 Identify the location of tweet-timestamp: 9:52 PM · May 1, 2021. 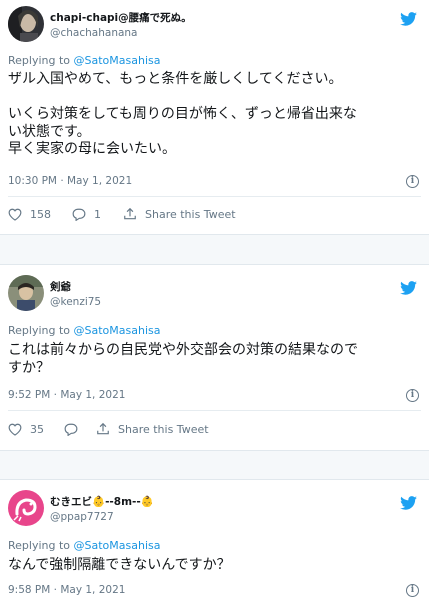
(66, 395).